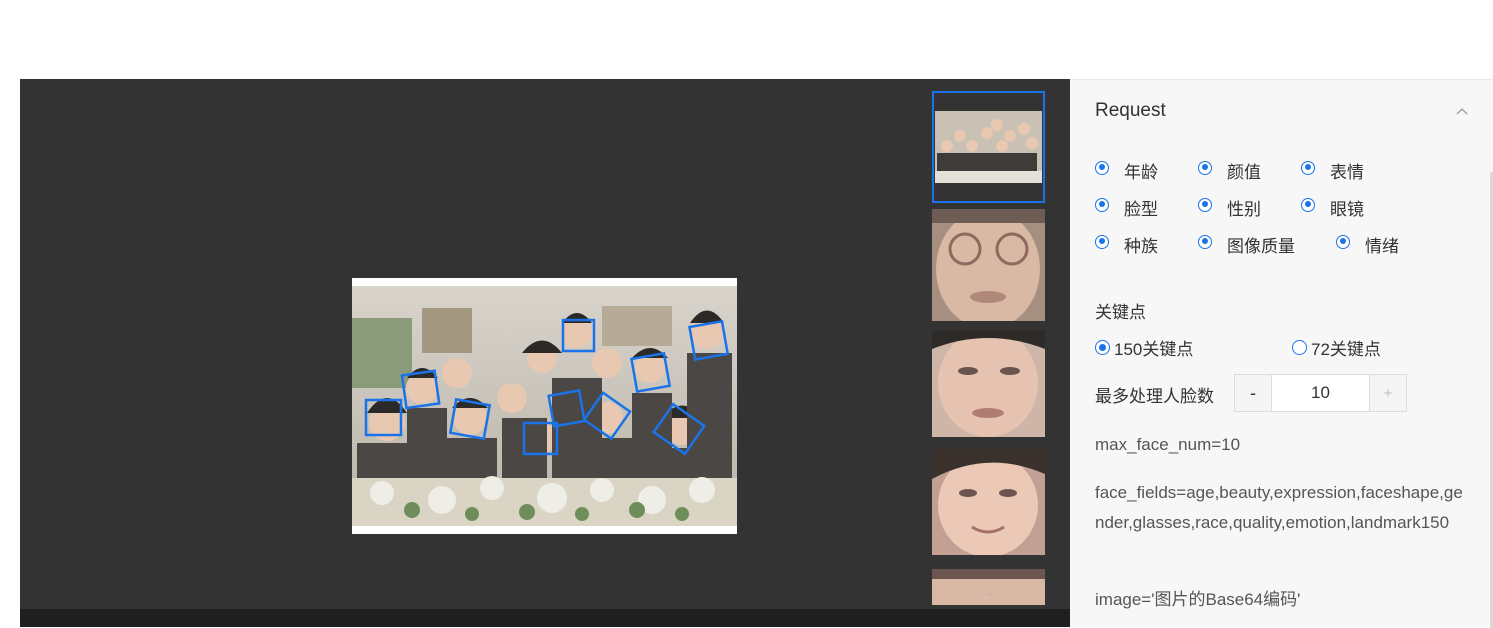  What do you see at coordinates (1168, 444) in the screenshot?
I see `param-max-face-num: max_face_num=10` at bounding box center [1168, 444].